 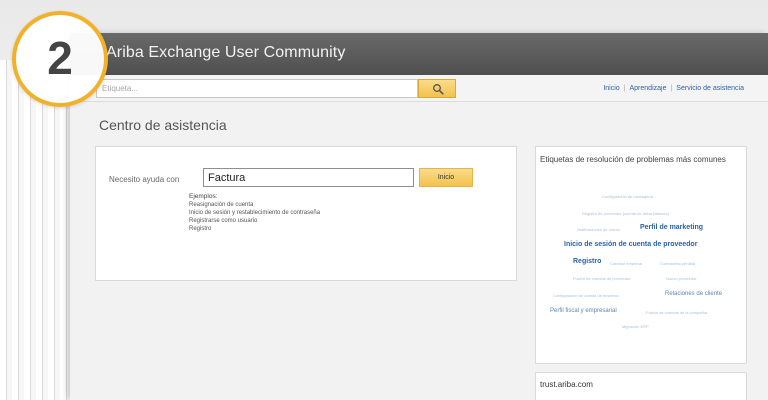 I want to click on search-button, so click(x=437, y=88).